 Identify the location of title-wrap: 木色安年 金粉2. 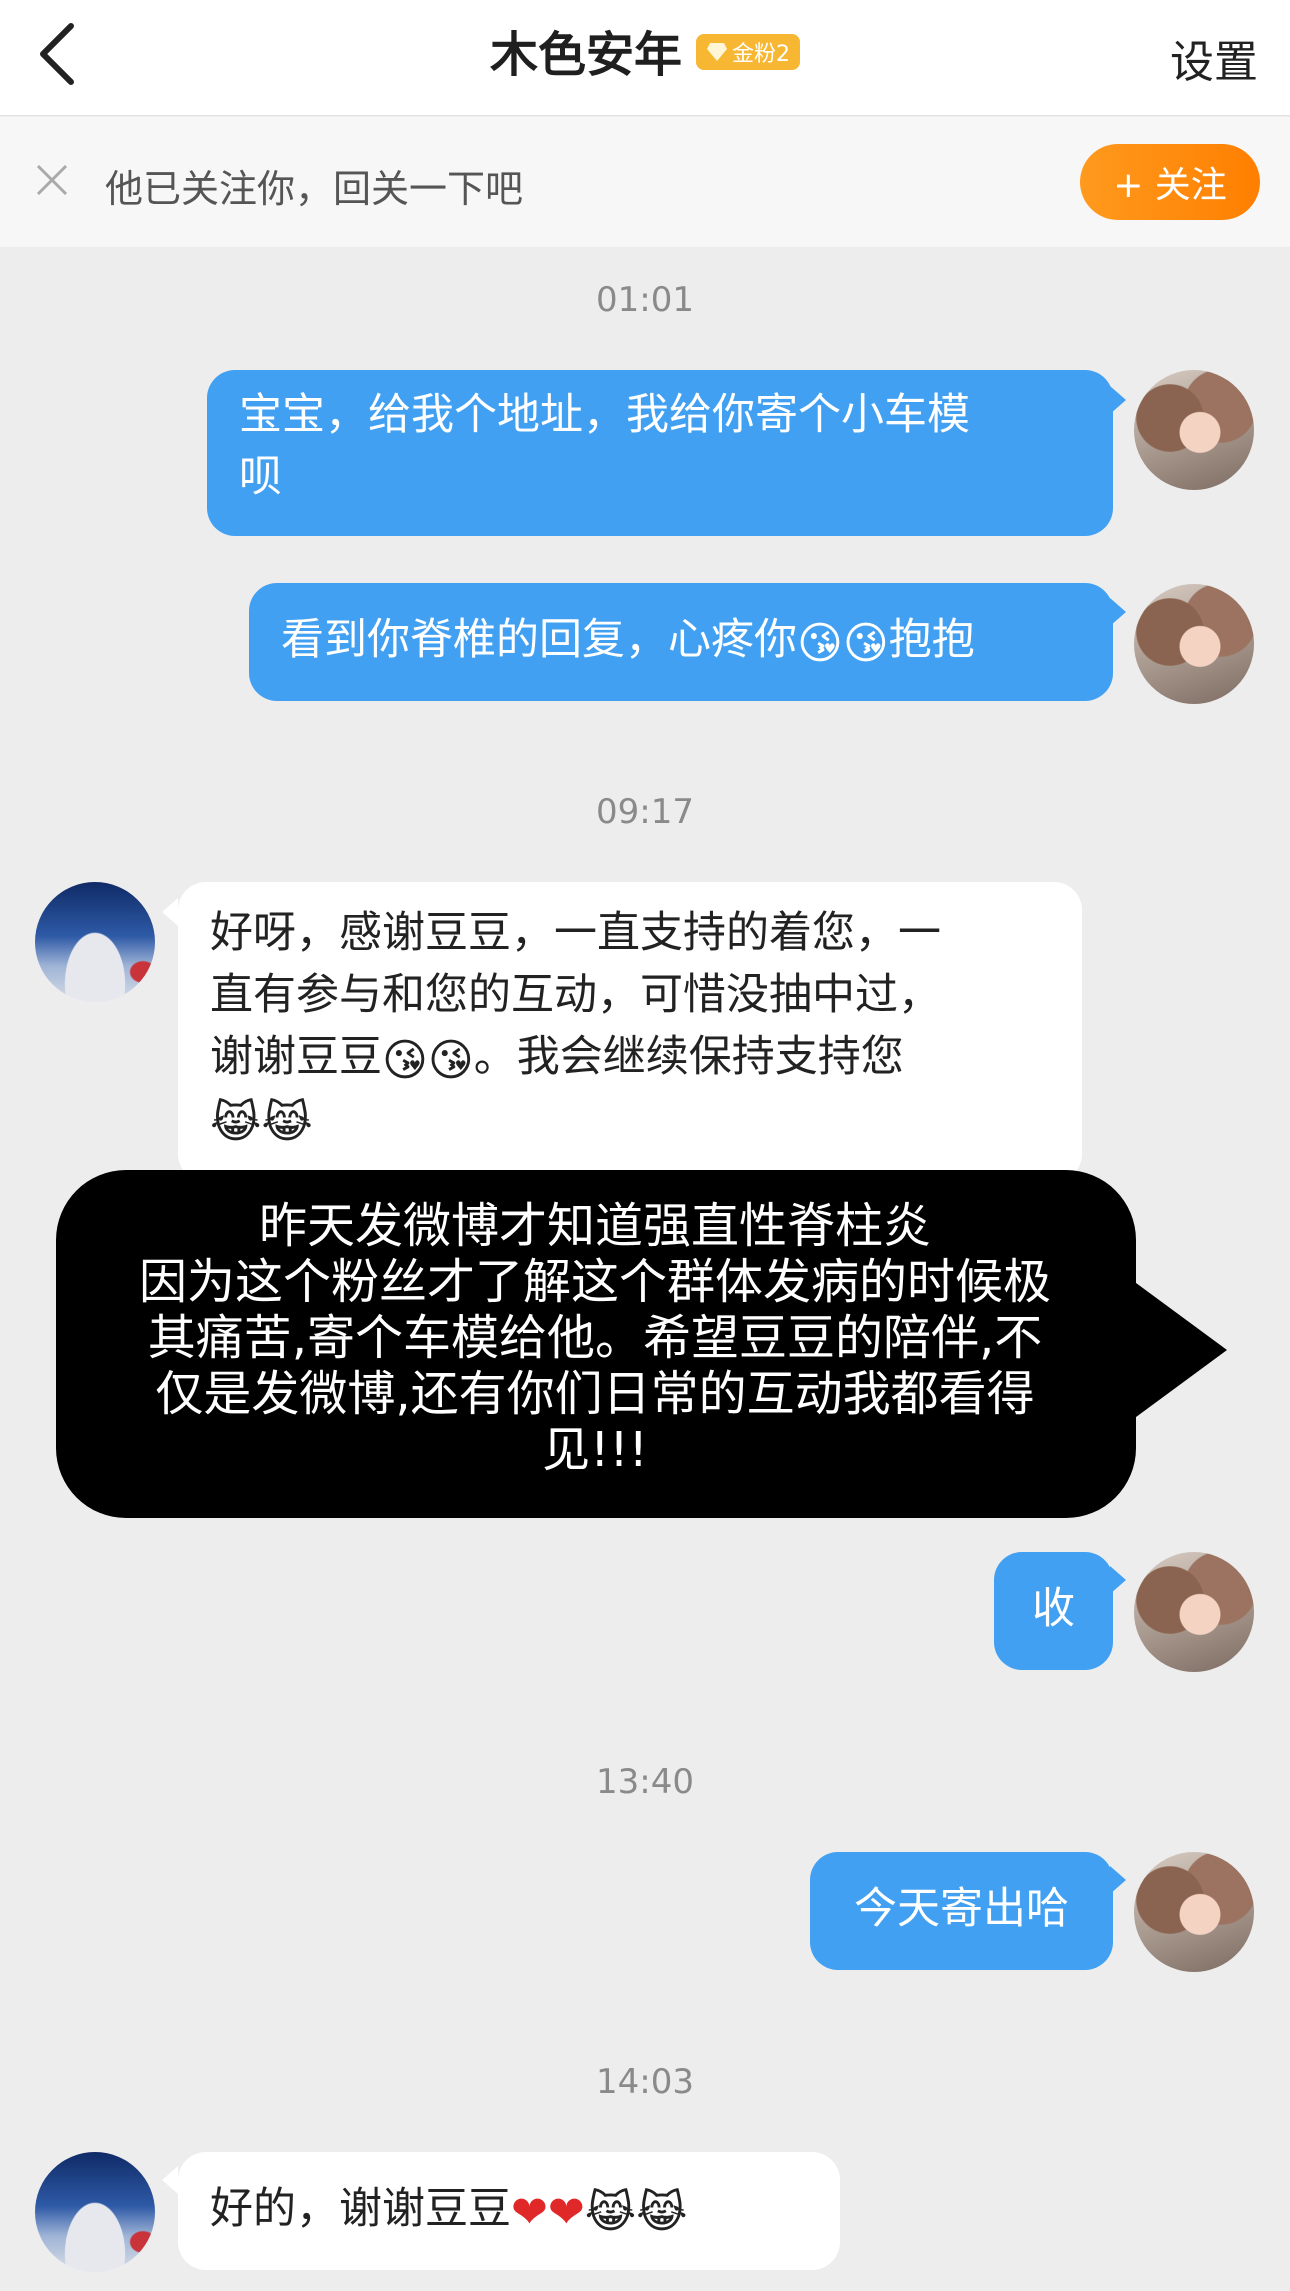
(645, 50).